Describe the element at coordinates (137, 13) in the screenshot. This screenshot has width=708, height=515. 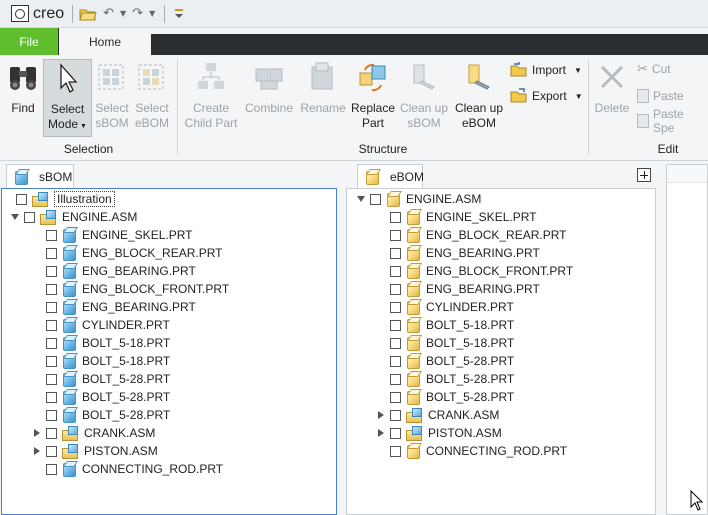
I see `redo-icon: ↷` at that location.